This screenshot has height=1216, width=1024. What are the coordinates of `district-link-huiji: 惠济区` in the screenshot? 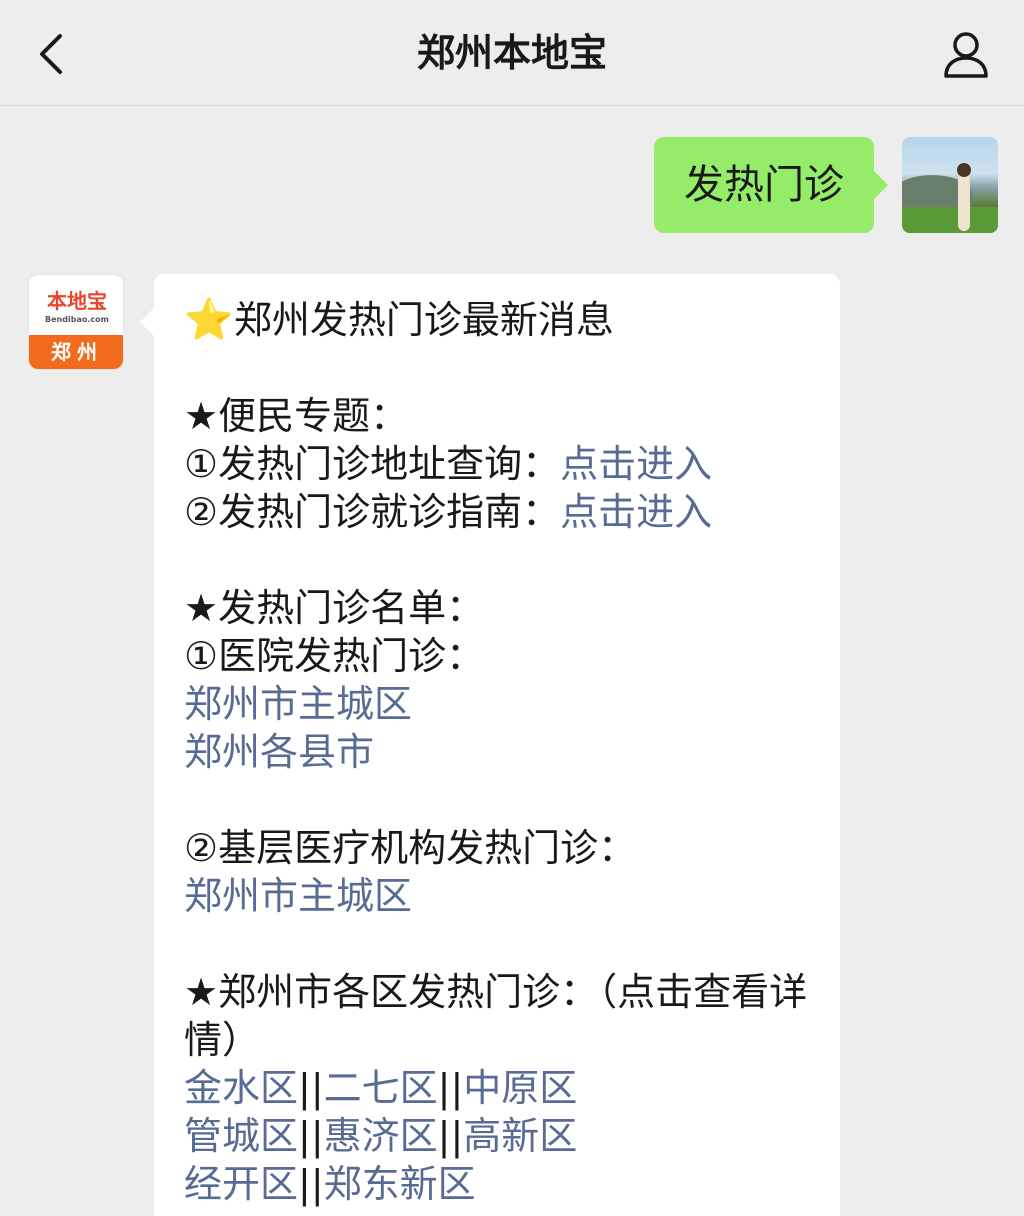 It's located at (381, 1136).